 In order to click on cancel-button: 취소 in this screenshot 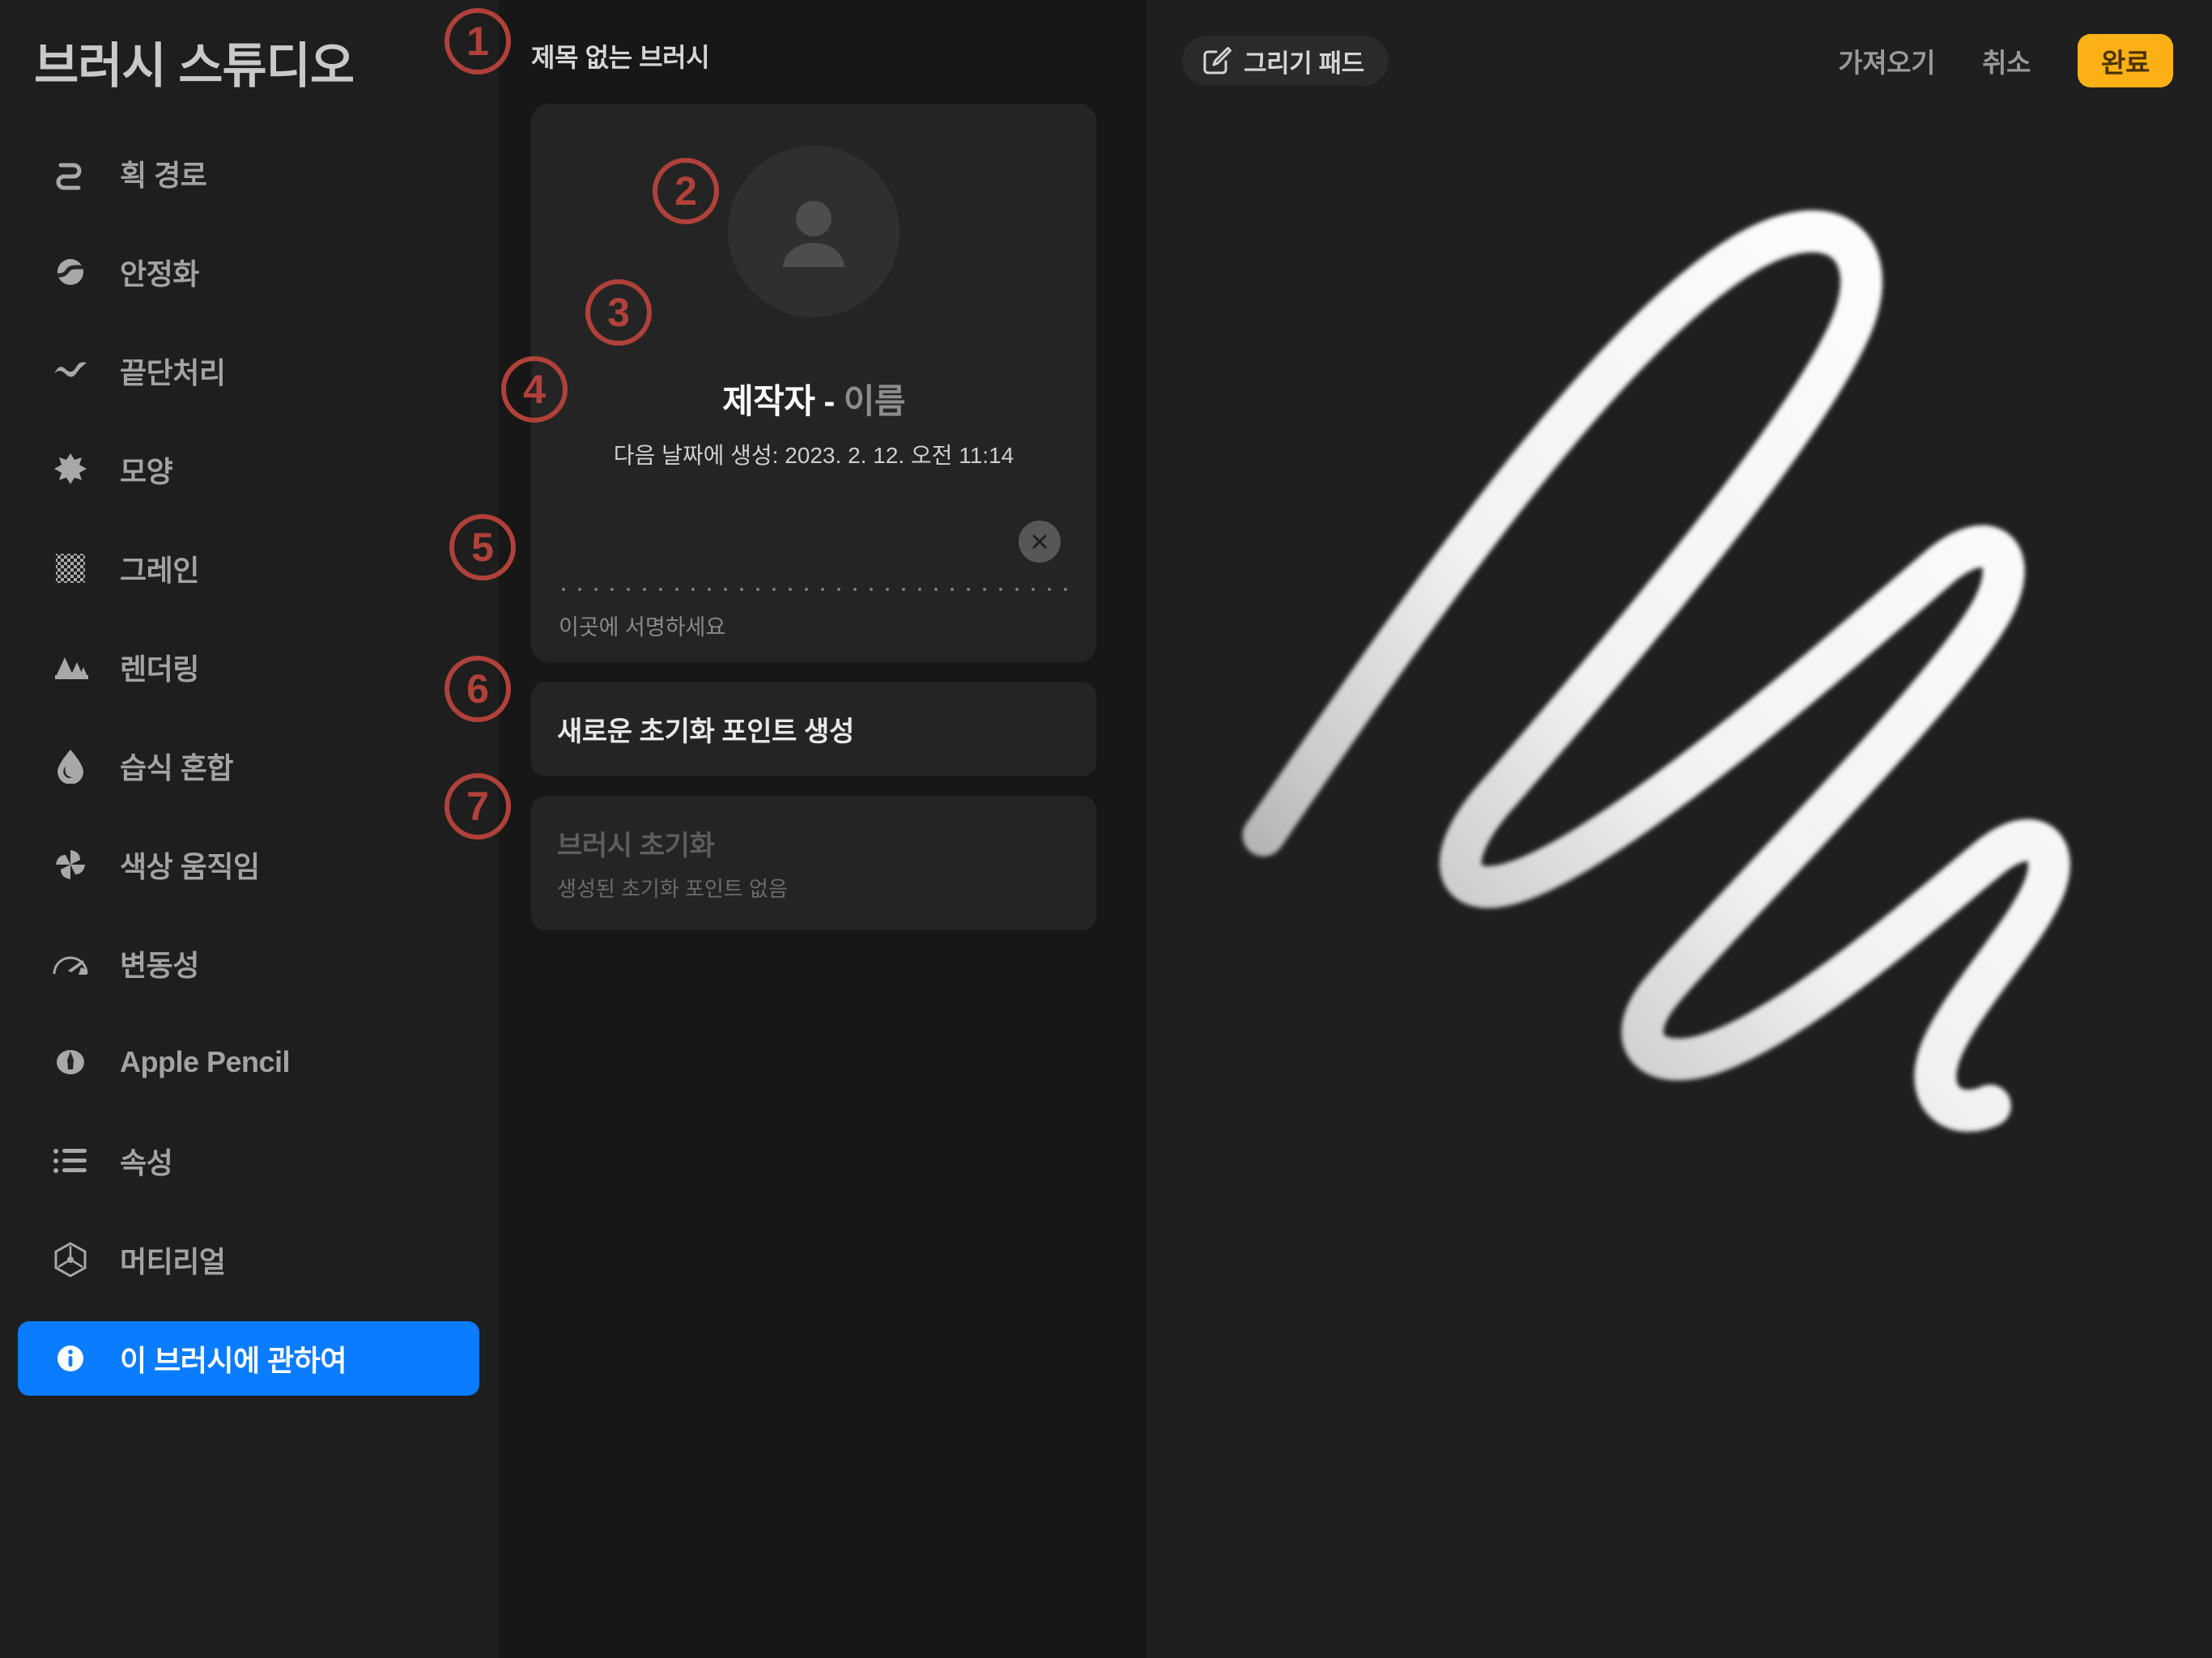, I will do `click(2007, 60)`.